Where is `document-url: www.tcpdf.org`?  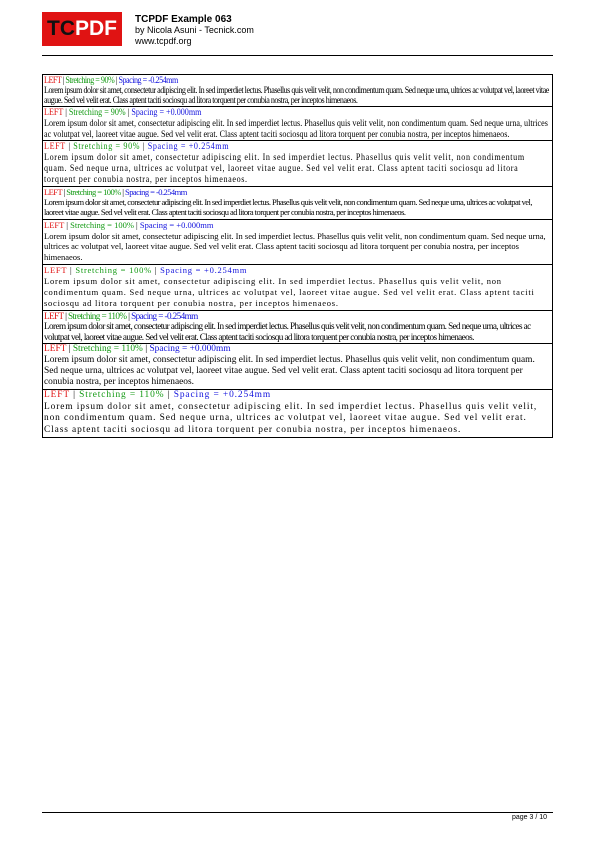
document-url: www.tcpdf.org is located at coordinates (163, 41).